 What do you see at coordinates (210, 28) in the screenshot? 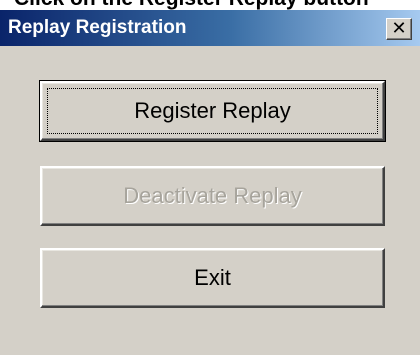
I see `title-bar: Replay Registration ✕` at bounding box center [210, 28].